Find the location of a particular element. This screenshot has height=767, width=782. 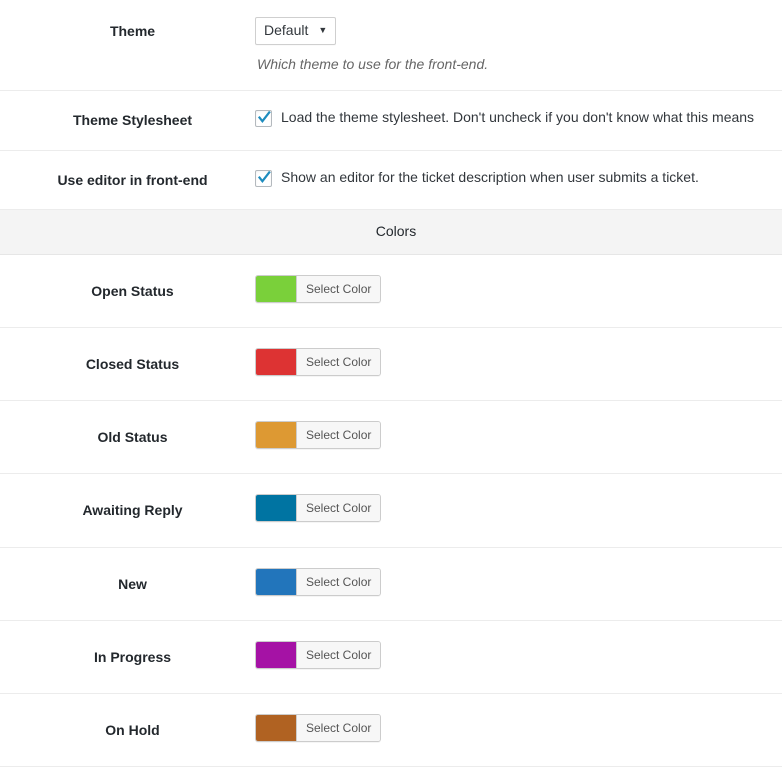

use-editor-checkbox is located at coordinates (263, 178).